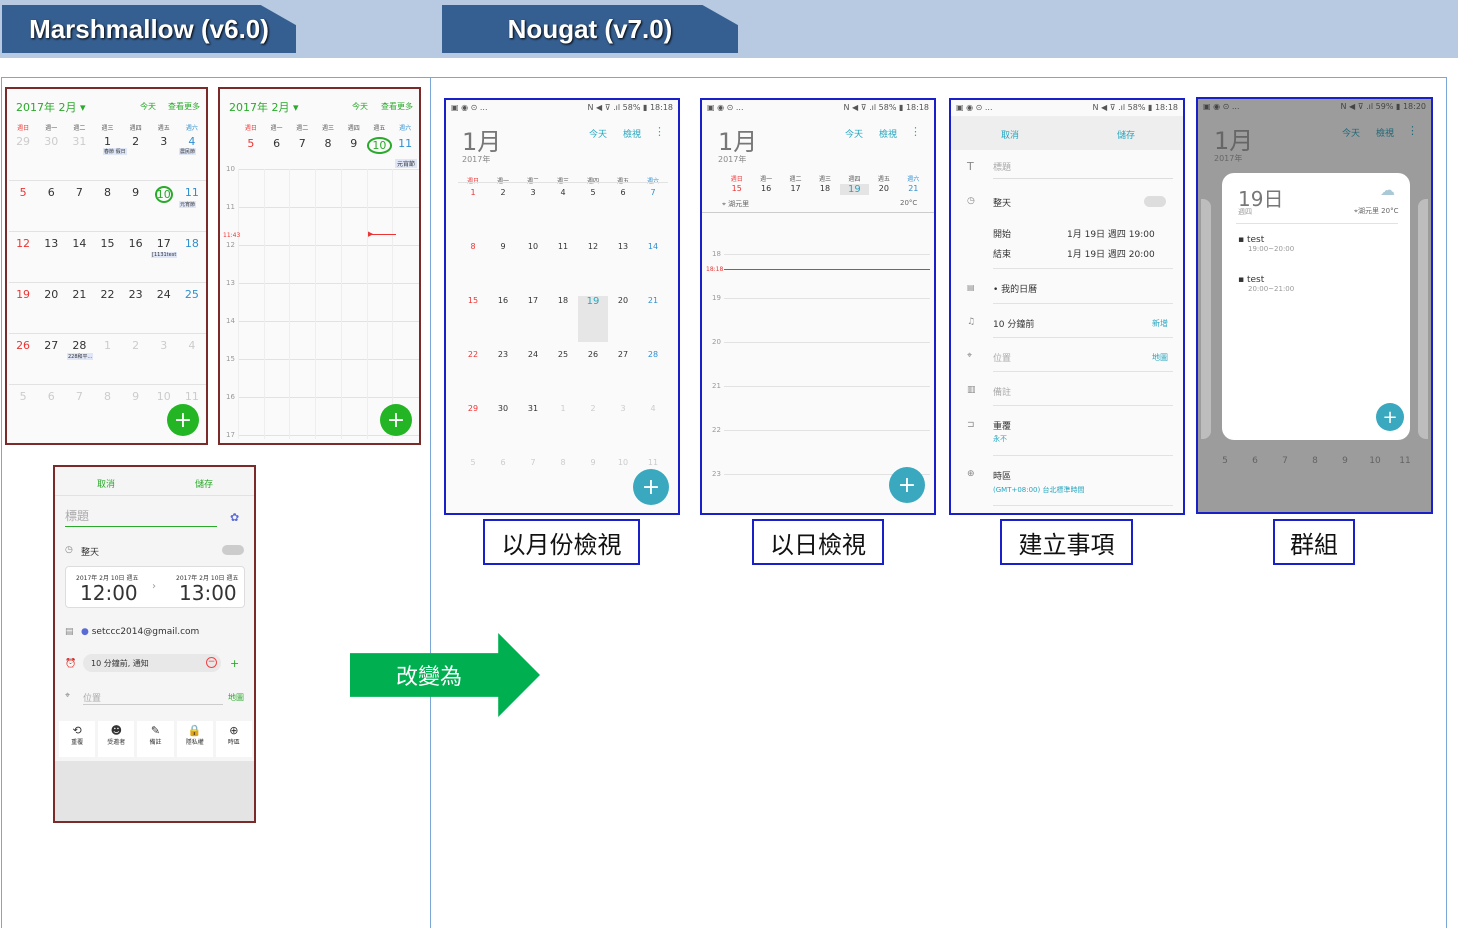 The height and width of the screenshot is (928, 1458). Describe the element at coordinates (115, 151) in the screenshot. I see `event-chip: 春節 假日` at that location.